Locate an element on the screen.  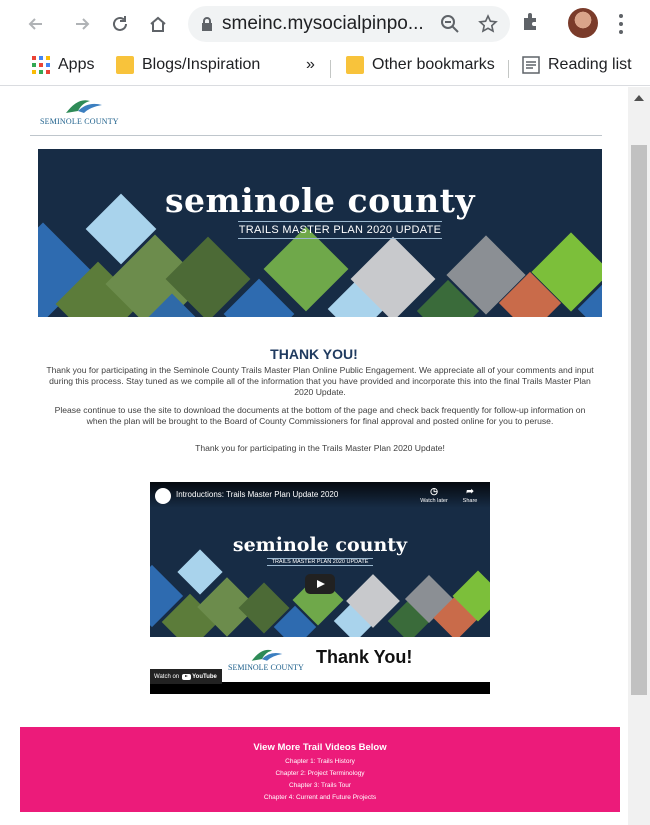
profile-avatar is located at coordinates (583, 23).